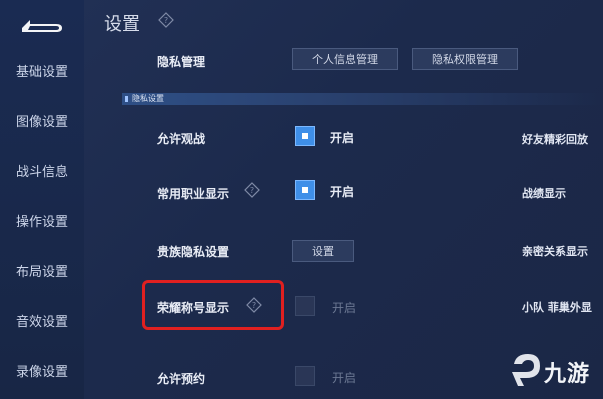 Image resolution: width=603 pixels, height=399 pixels. Describe the element at coordinates (122, 24) in the screenshot. I see `page-title: 设置` at that location.